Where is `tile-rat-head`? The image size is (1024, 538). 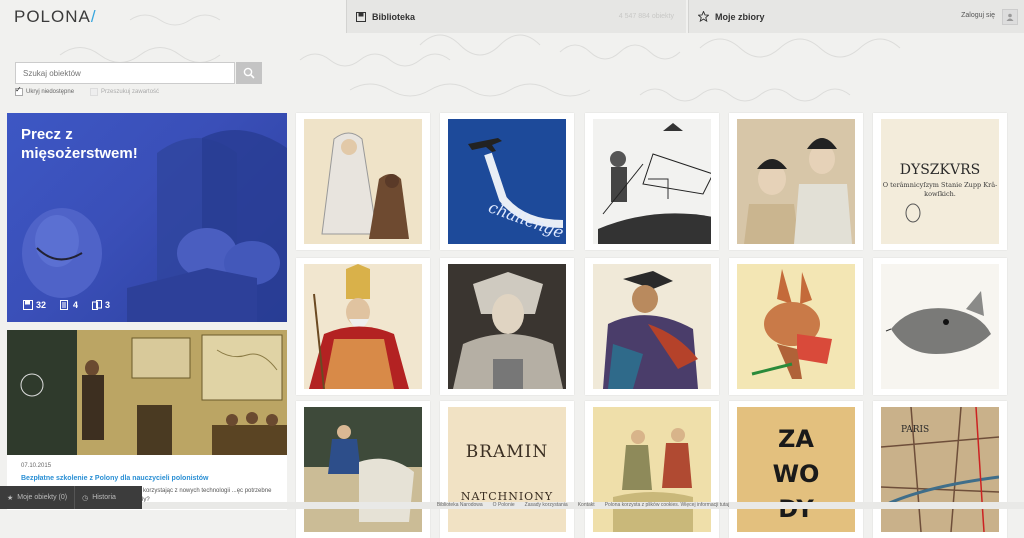 tile-rat-head is located at coordinates (940, 326).